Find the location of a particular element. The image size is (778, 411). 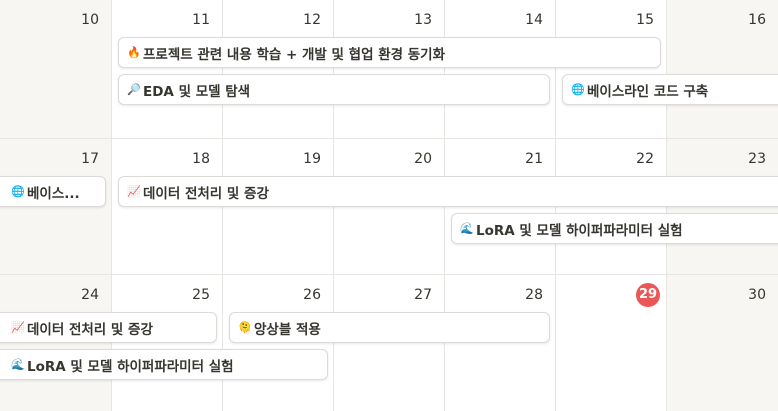

day-number: 15 is located at coordinates (645, 20).